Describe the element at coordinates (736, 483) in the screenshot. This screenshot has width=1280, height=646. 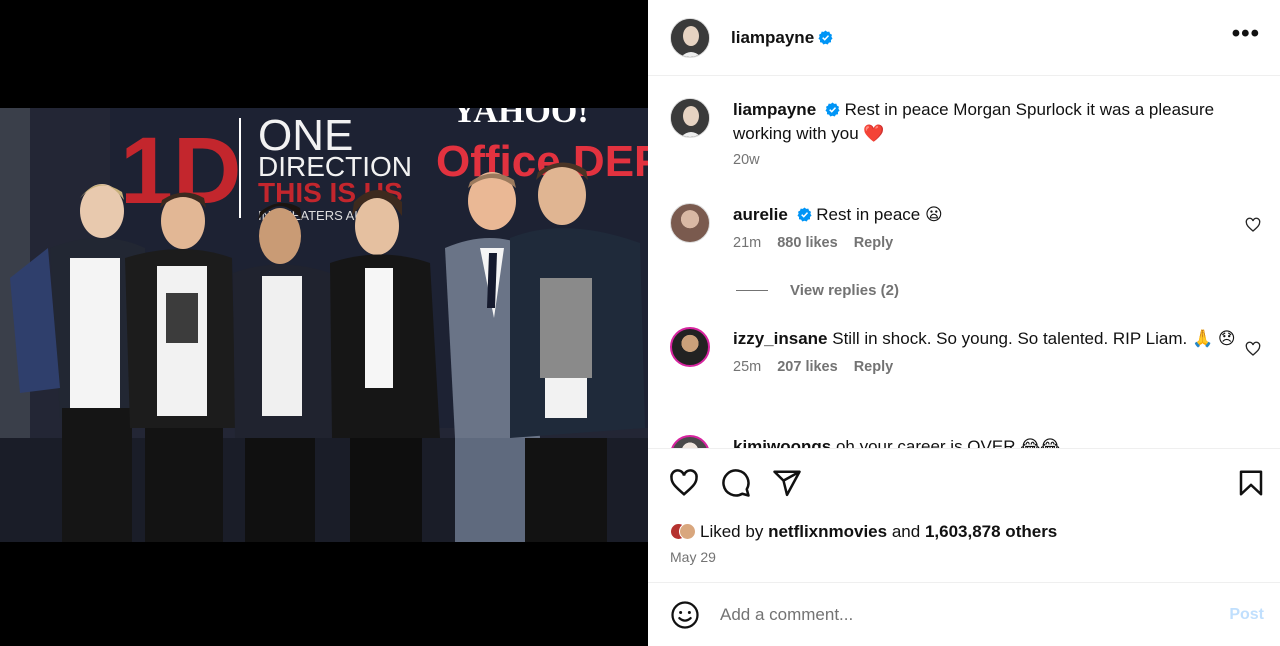
I see `comment-icon` at that location.